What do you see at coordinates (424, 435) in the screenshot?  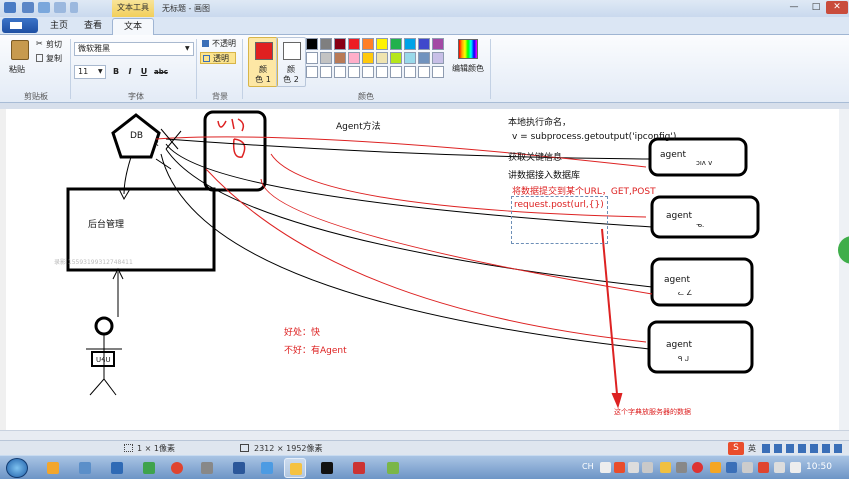 I see `horizontal-scrollbar` at bounding box center [424, 435].